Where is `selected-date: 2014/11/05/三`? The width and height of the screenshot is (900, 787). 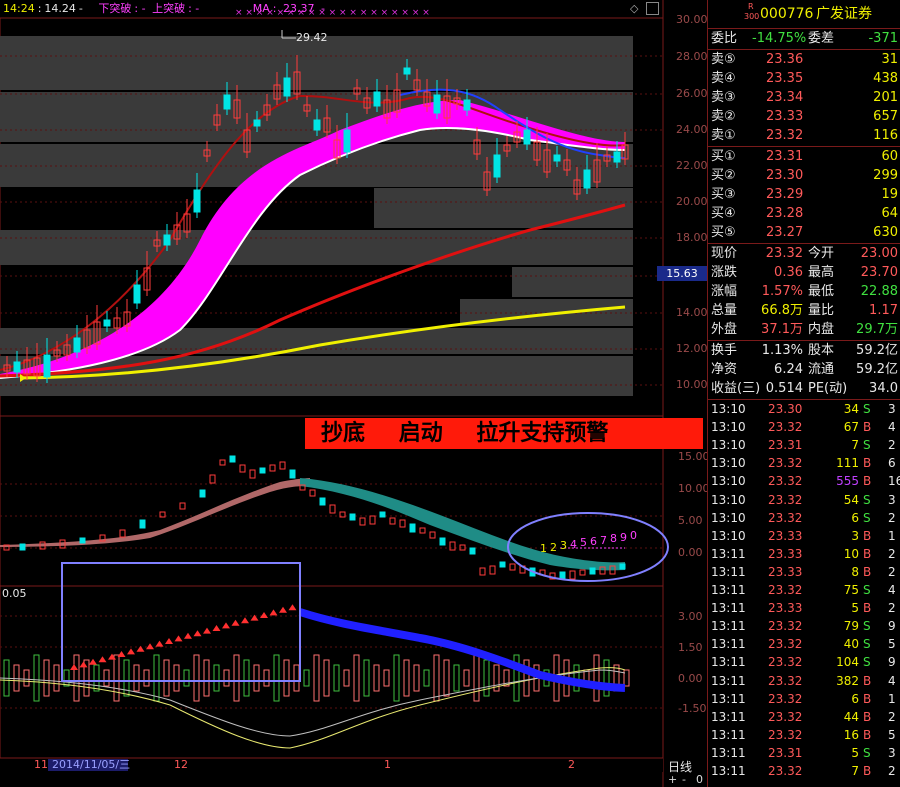
selected-date: 2014/11/05/三 is located at coordinates (91, 765).